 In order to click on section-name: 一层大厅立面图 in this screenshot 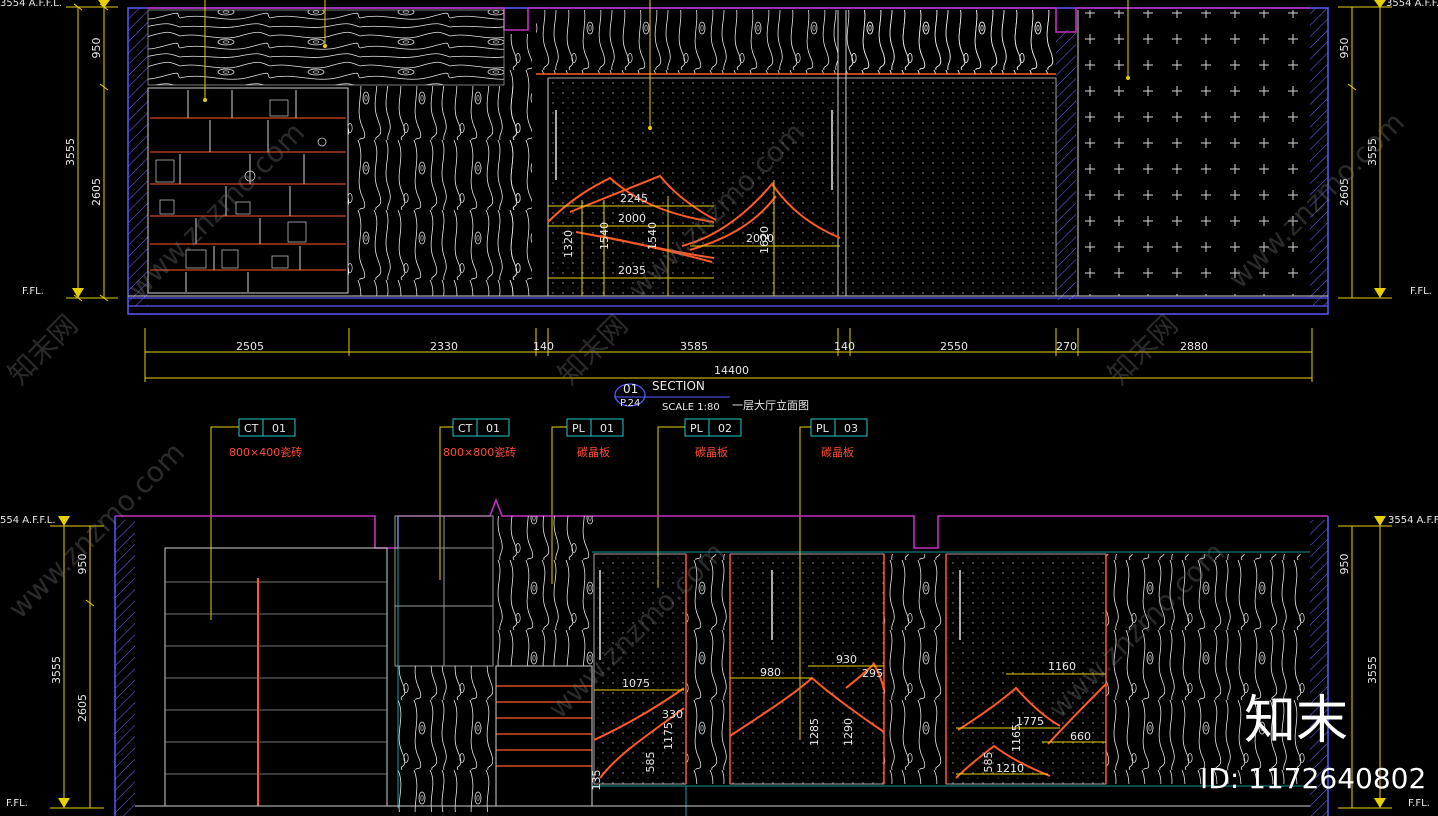, I will do `click(770, 405)`.